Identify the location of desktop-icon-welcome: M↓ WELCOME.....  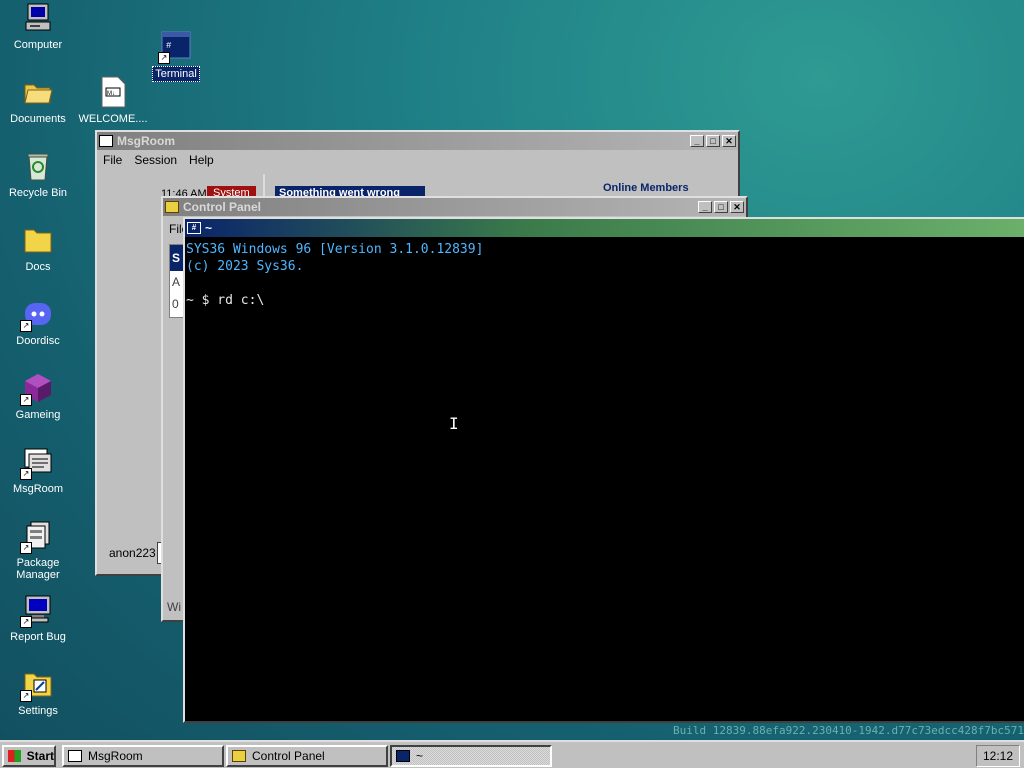
(113, 101).